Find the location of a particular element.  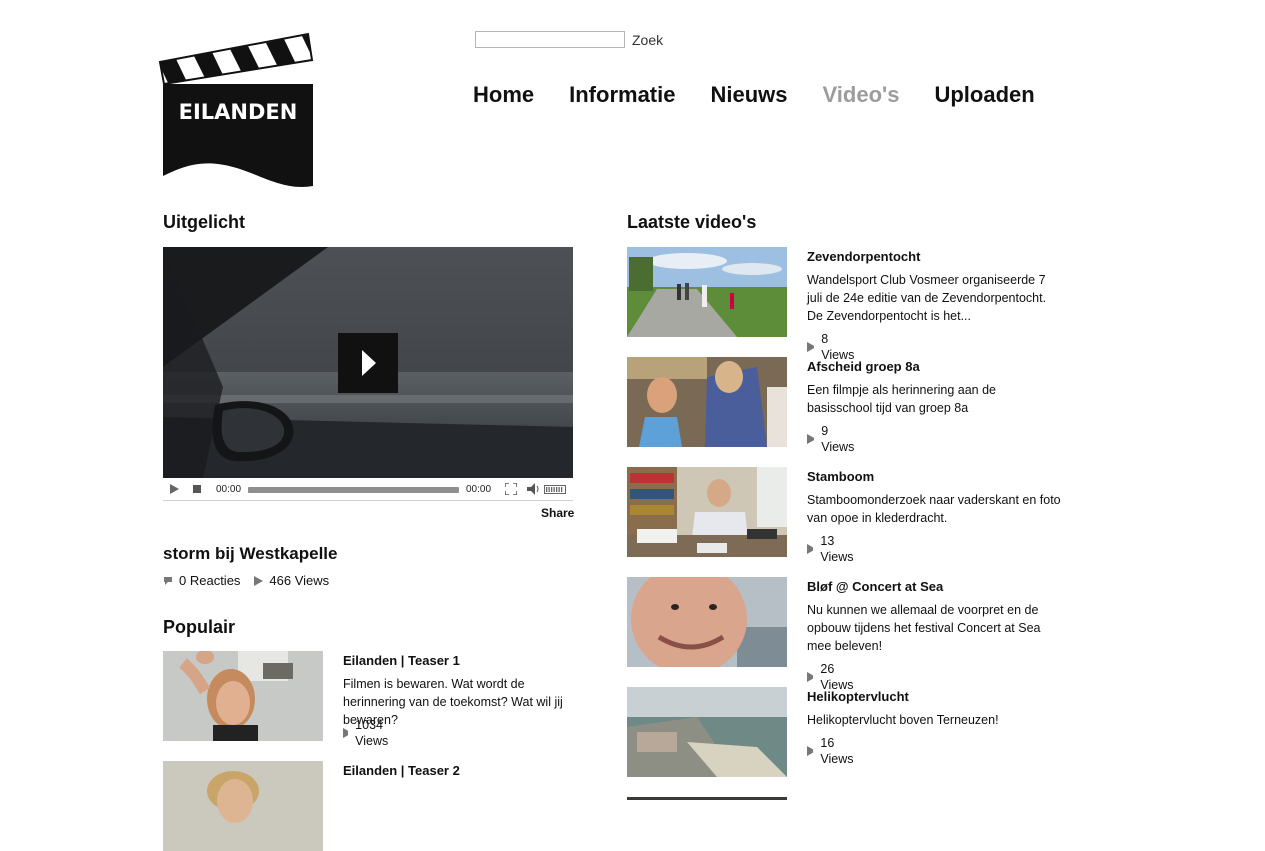

comment-icon is located at coordinates (168, 580).